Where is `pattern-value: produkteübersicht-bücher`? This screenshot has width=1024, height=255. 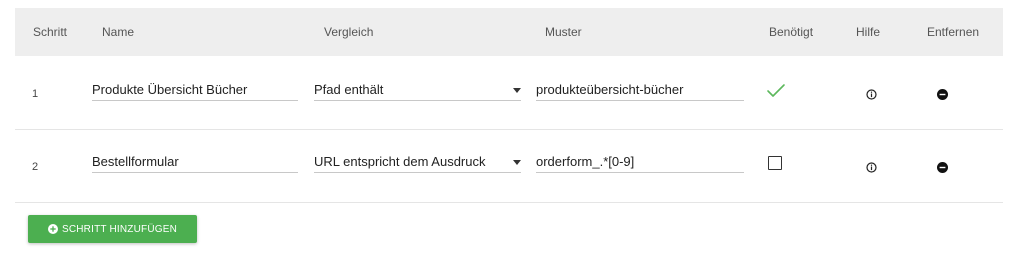
pattern-value: produkteübersicht-bücher is located at coordinates (610, 89).